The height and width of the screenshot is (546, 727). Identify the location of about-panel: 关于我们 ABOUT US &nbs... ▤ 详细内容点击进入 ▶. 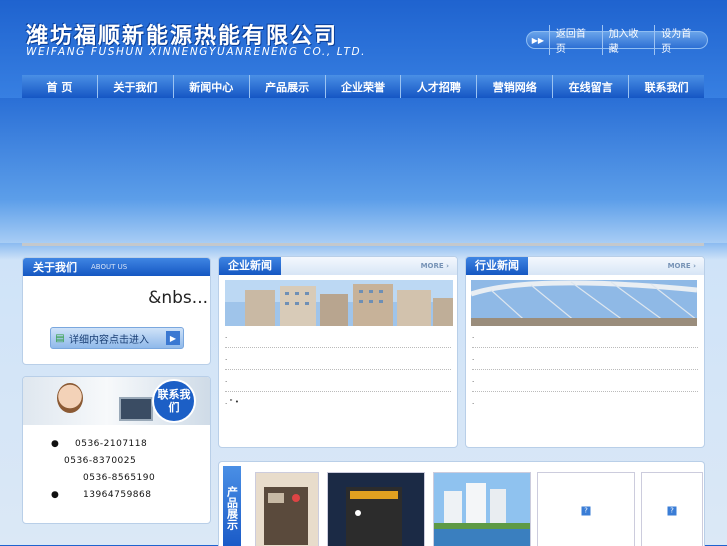
(116, 311).